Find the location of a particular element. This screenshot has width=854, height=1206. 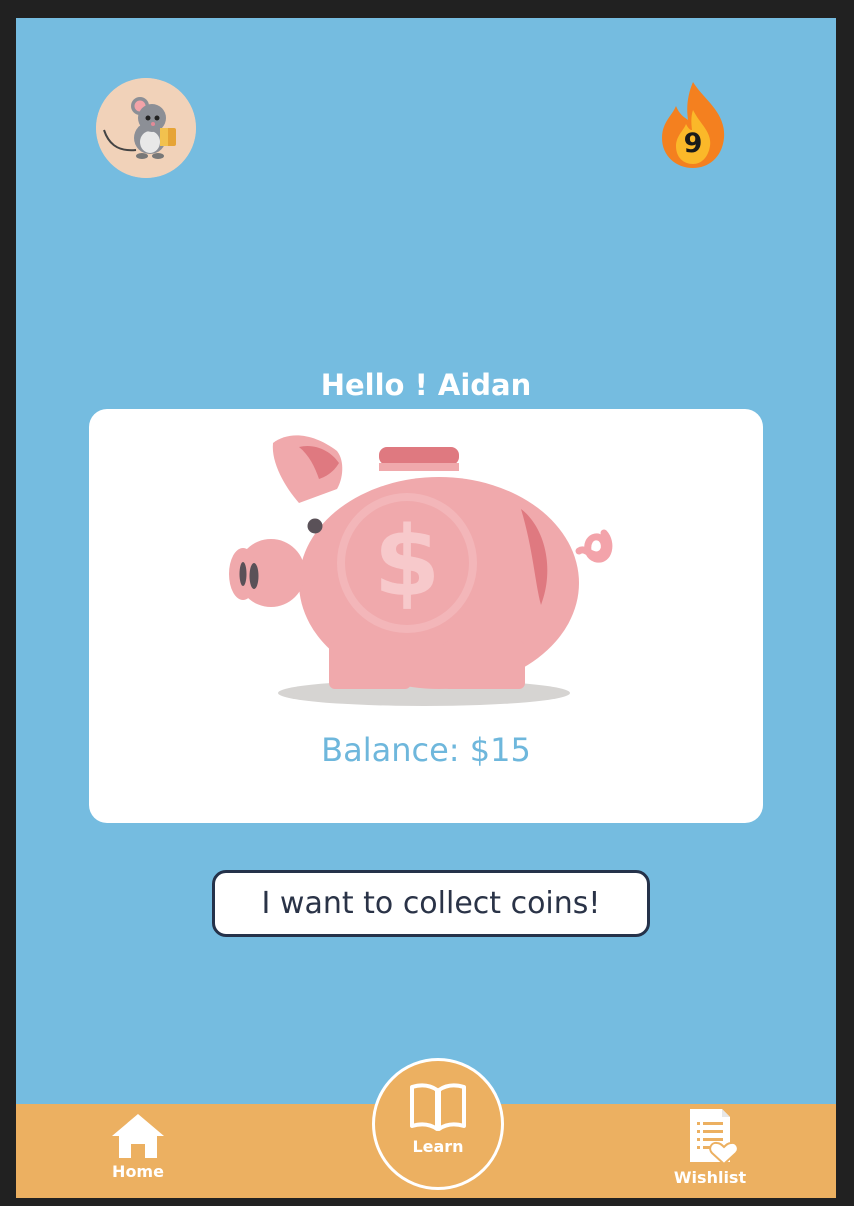

streak-counter: 9 is located at coordinates (693, 125).